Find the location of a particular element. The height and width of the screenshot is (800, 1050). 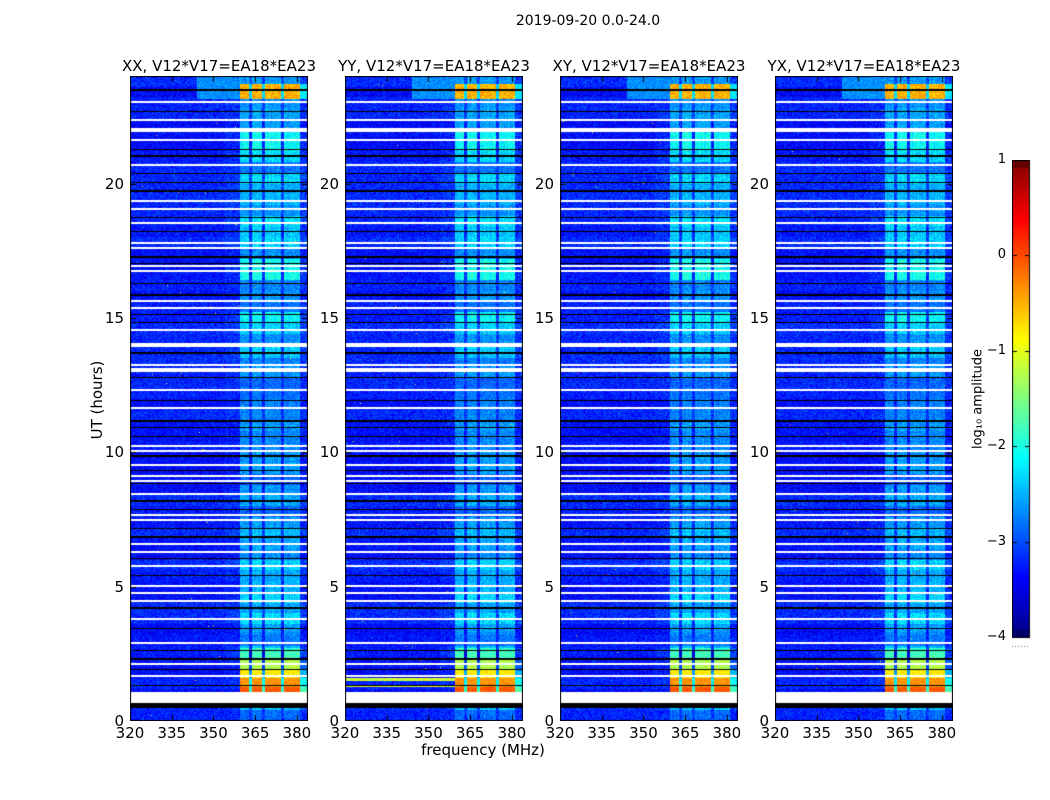

spectrogram-panel-xx is located at coordinates (219, 398).